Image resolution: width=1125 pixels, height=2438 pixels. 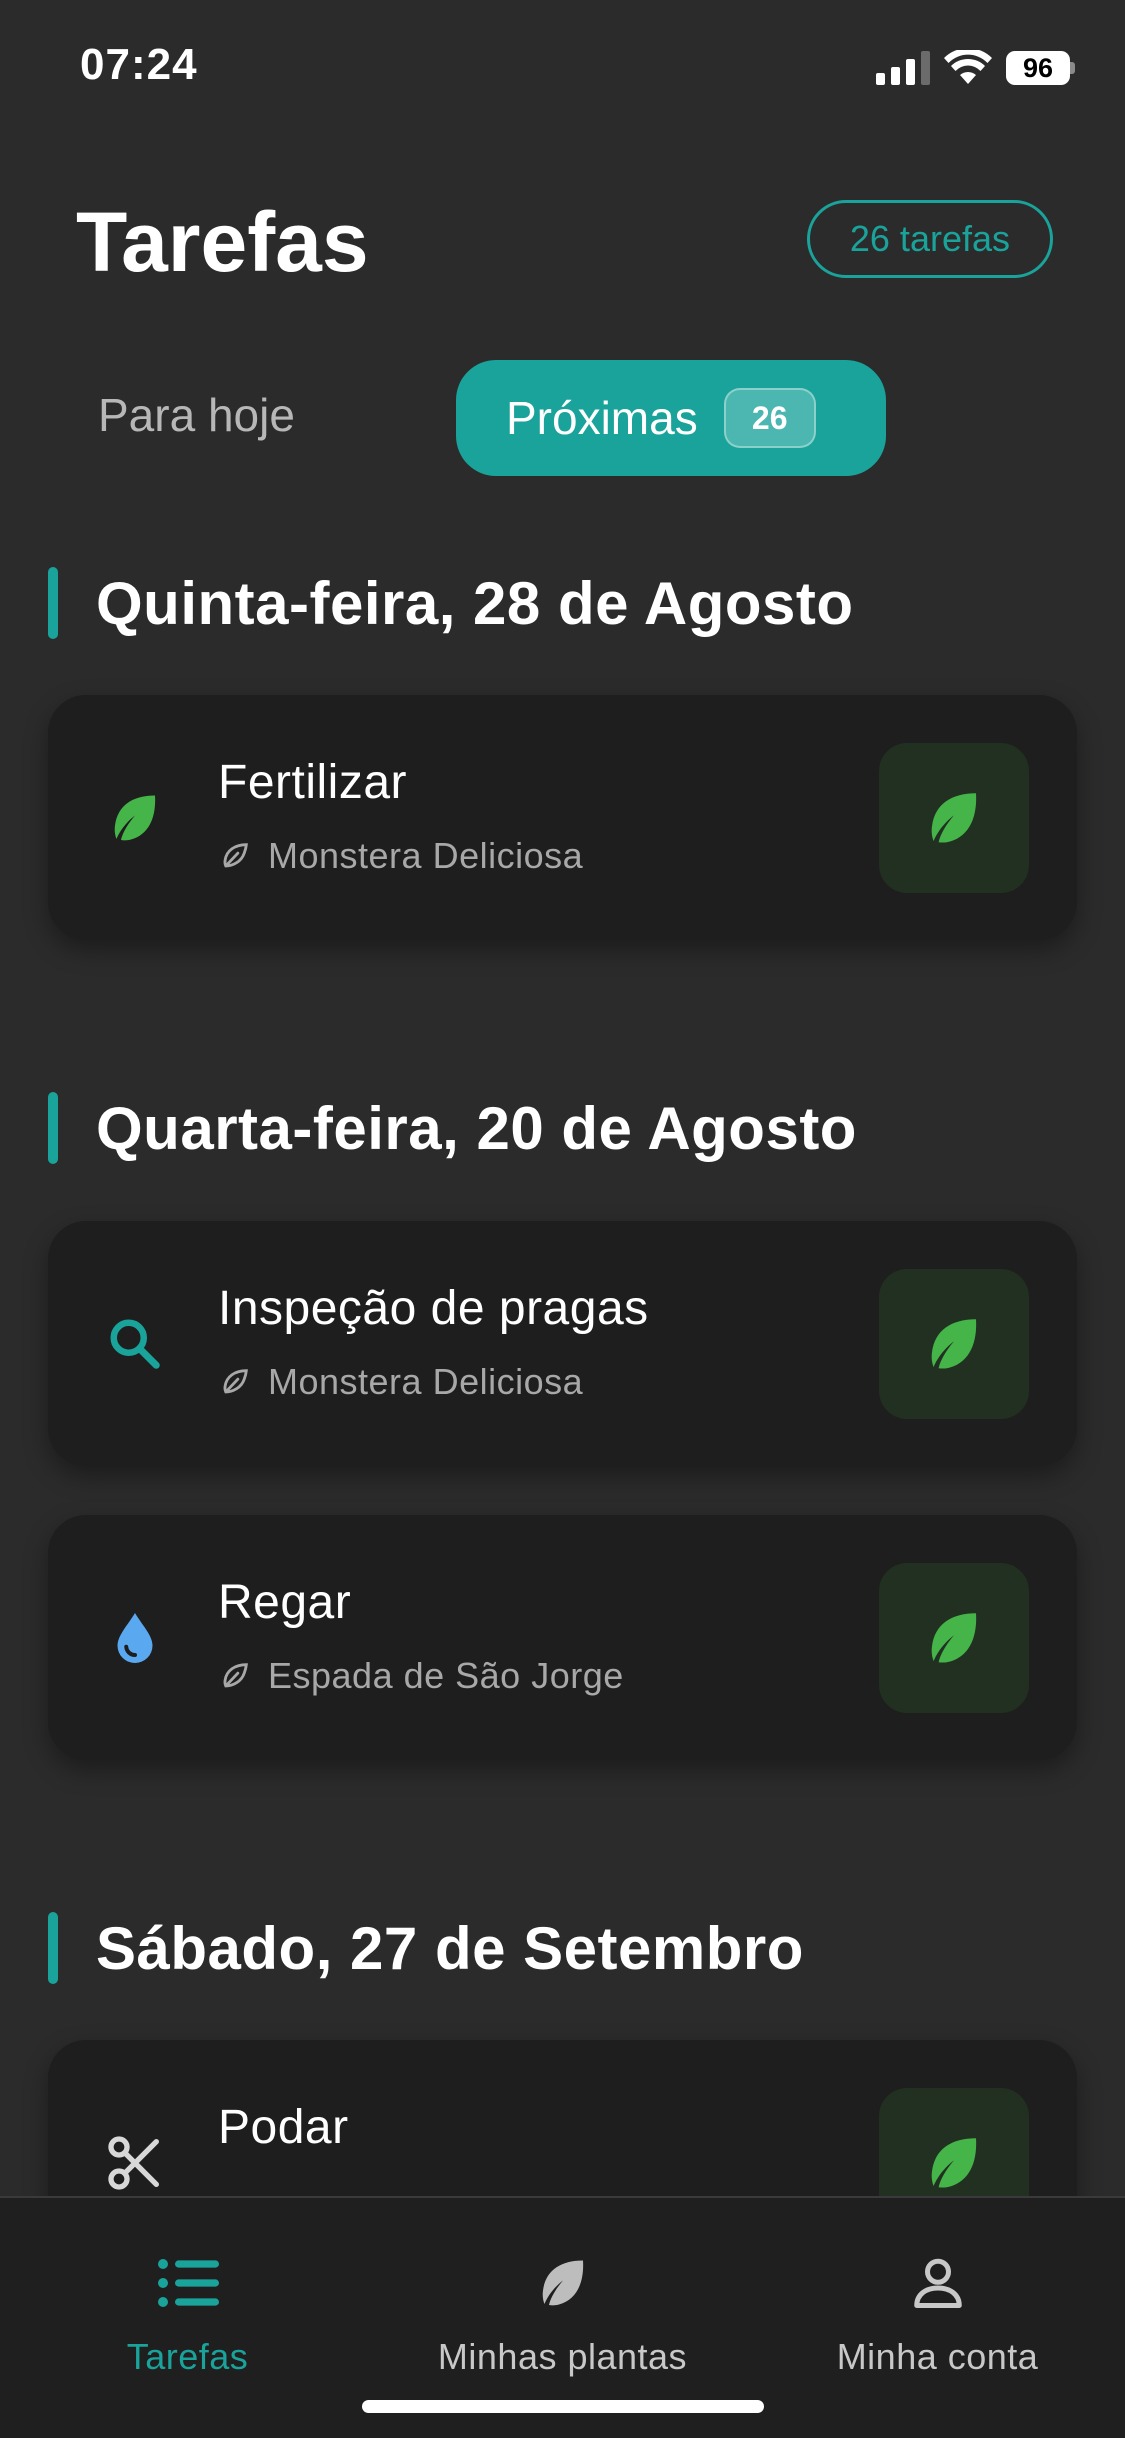 I want to click on section-header: Quarta-feira, 20 de Agosto, so click(x=452, y=1128).